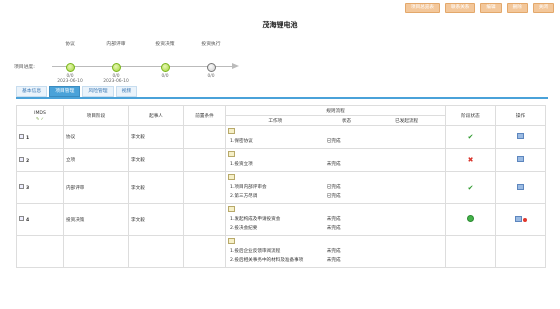 Image resolution: width=560 pixels, height=309 pixels. Describe the element at coordinates (40, 160) in the screenshot. I see `row-number-cell: 2` at that location.